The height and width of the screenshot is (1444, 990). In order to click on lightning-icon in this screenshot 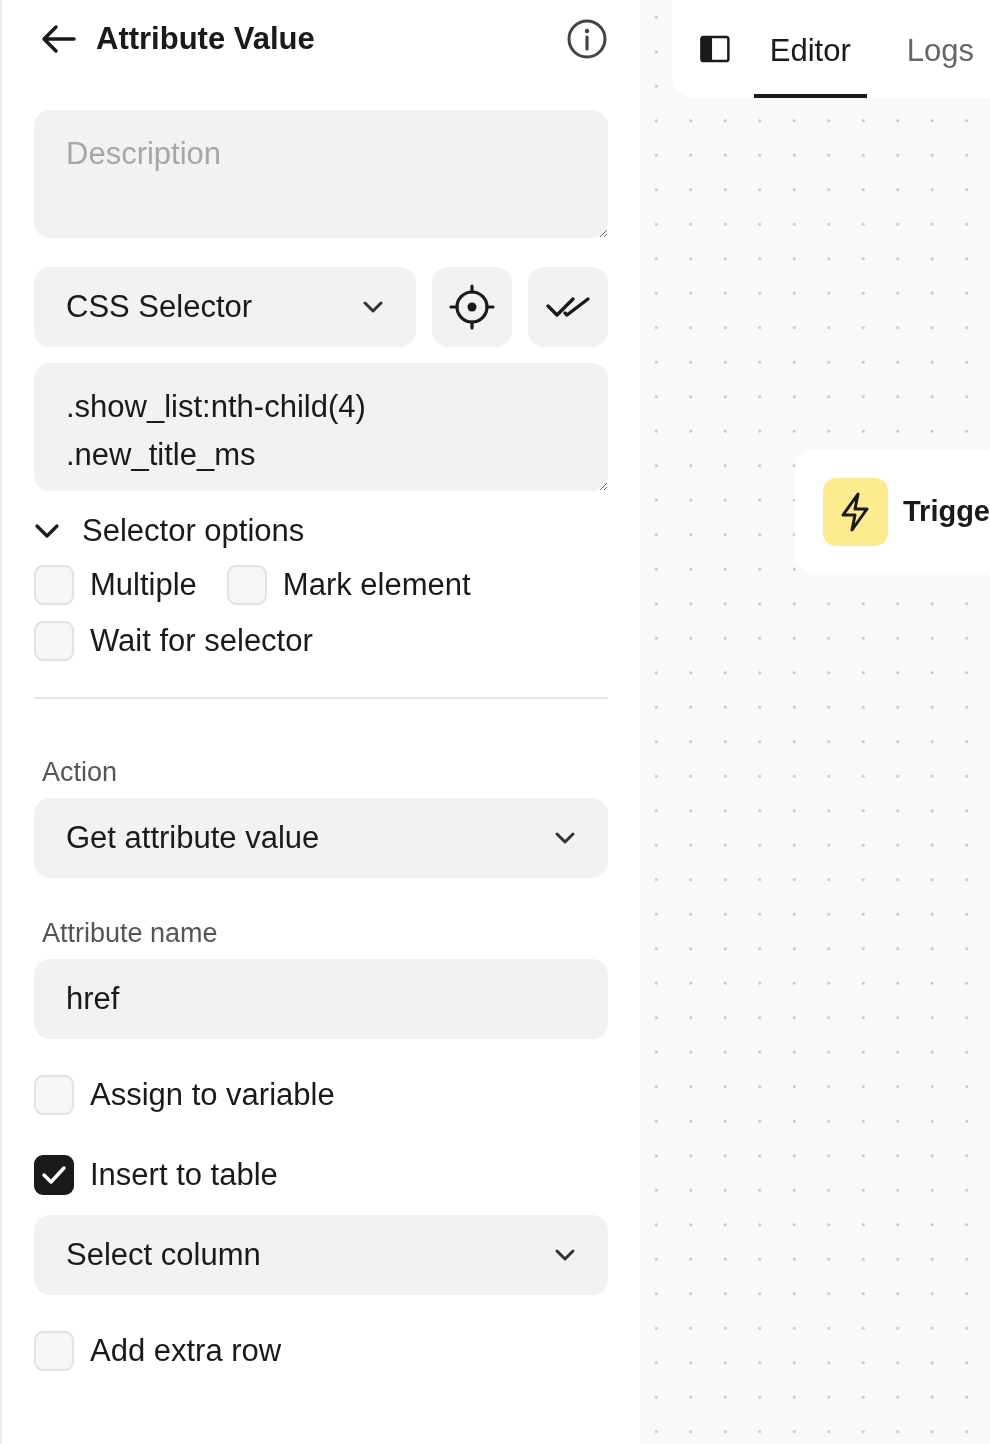, I will do `click(855, 511)`.